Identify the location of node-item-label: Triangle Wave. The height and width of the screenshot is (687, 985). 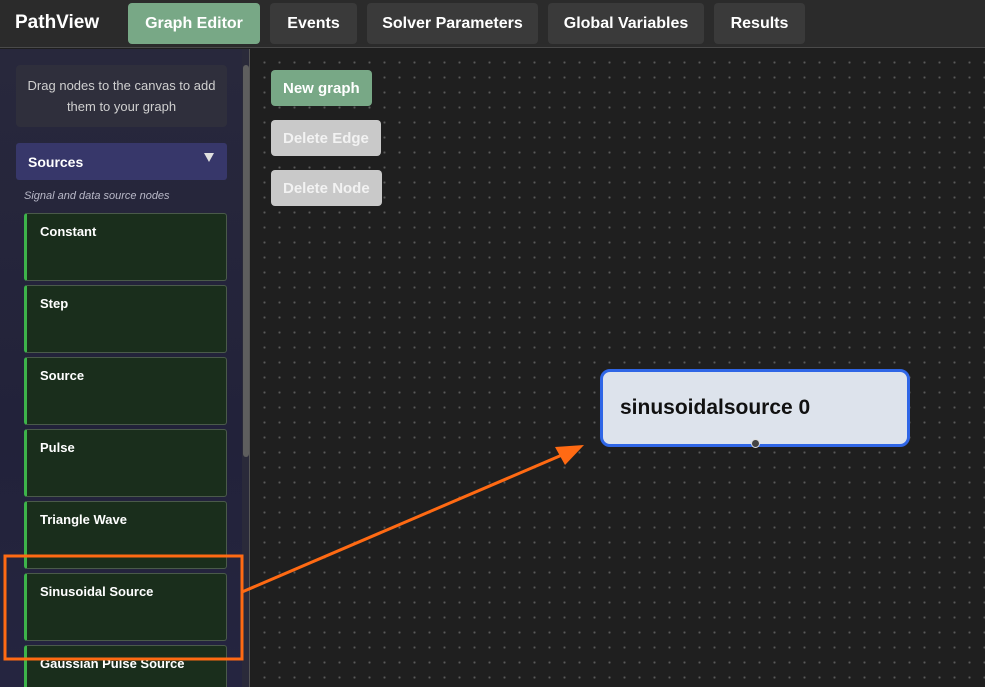
(83, 519).